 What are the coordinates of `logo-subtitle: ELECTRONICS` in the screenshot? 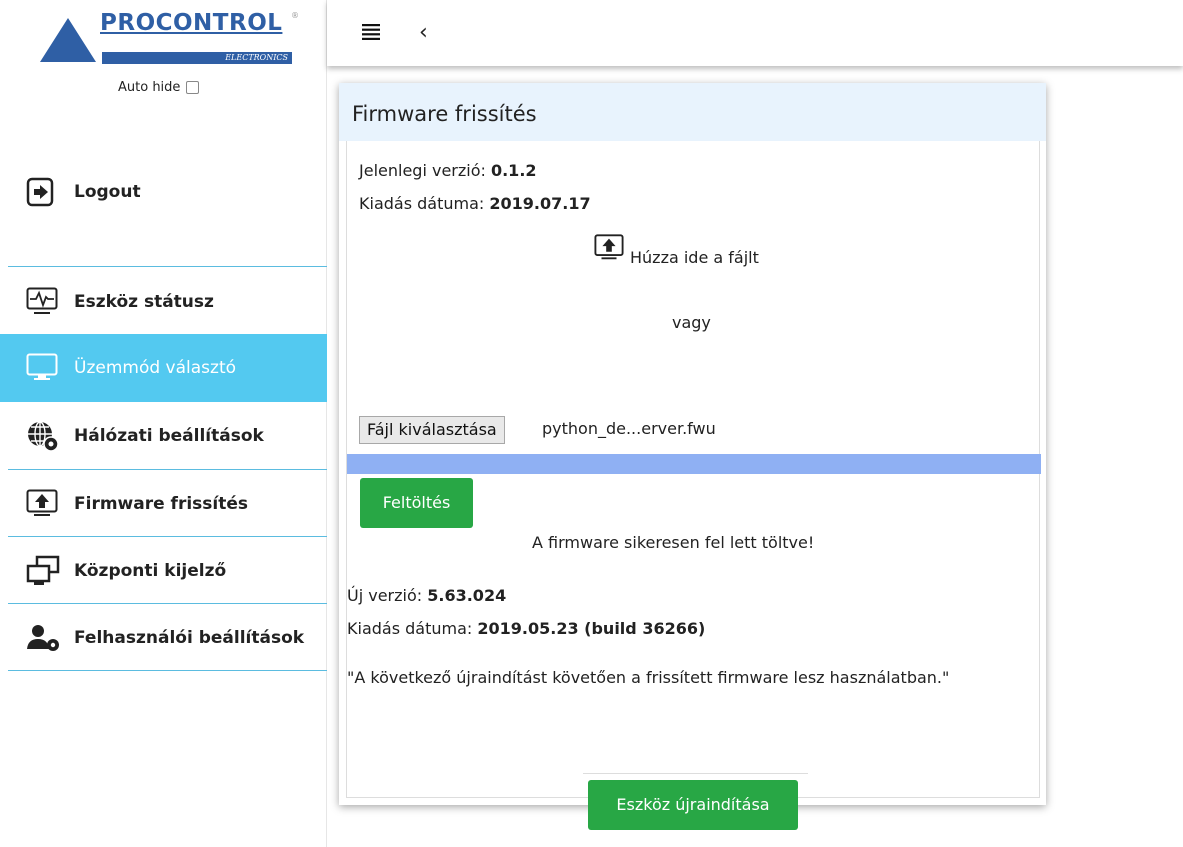 It's located at (197, 58).